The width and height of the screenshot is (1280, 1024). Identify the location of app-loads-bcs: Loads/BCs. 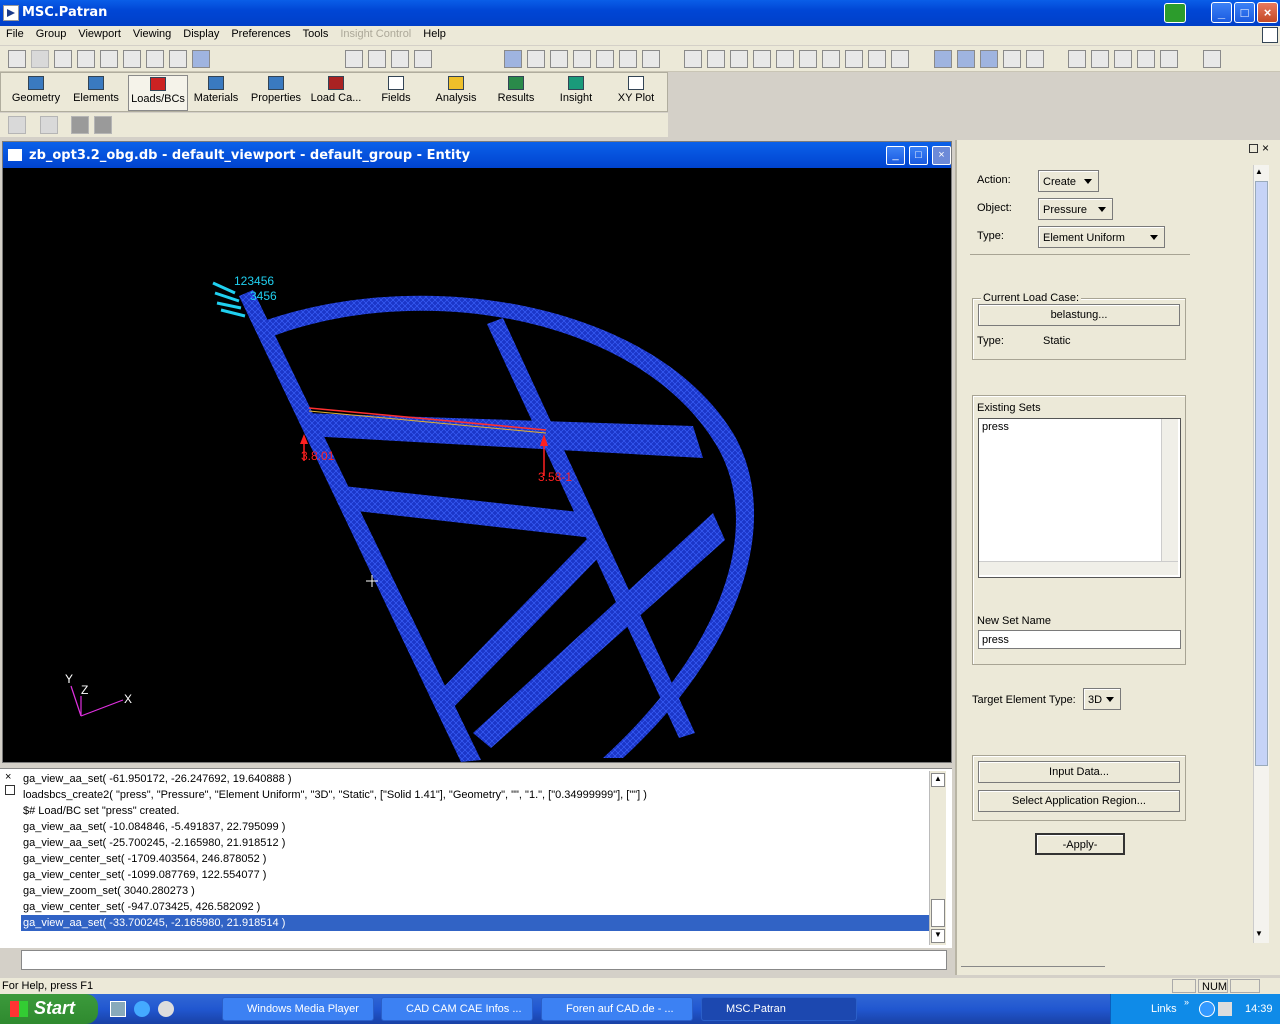
(158, 93).